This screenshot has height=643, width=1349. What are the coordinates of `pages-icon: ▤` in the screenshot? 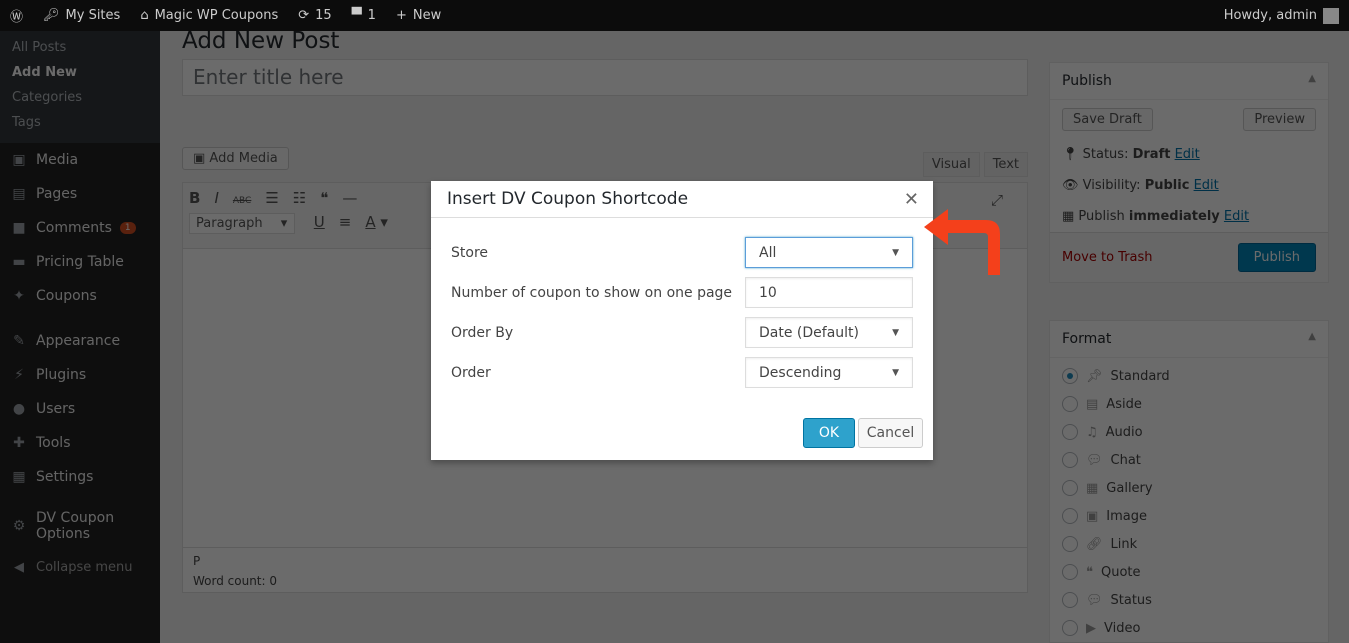 It's located at (19, 194).